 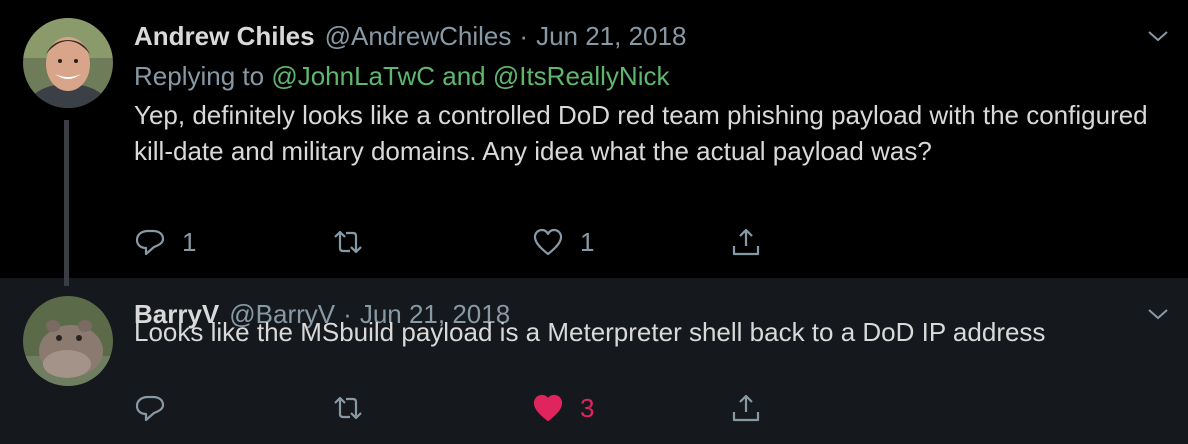 What do you see at coordinates (587, 241) in the screenshot?
I see `like-count: 1` at bounding box center [587, 241].